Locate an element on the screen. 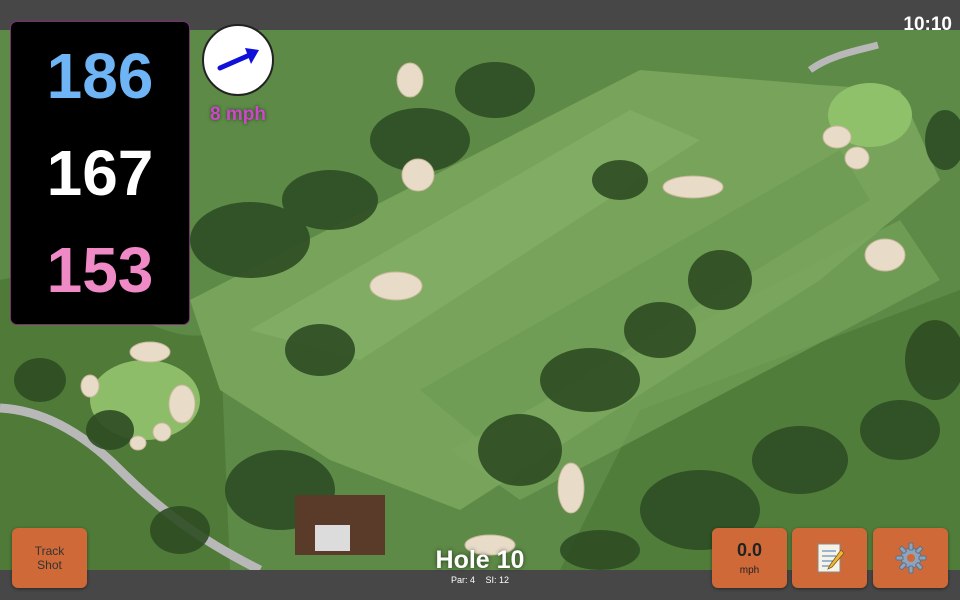 This screenshot has width=960, height=600. hole-info: Hole 10 Par: 4 SI: 12 is located at coordinates (480, 566).